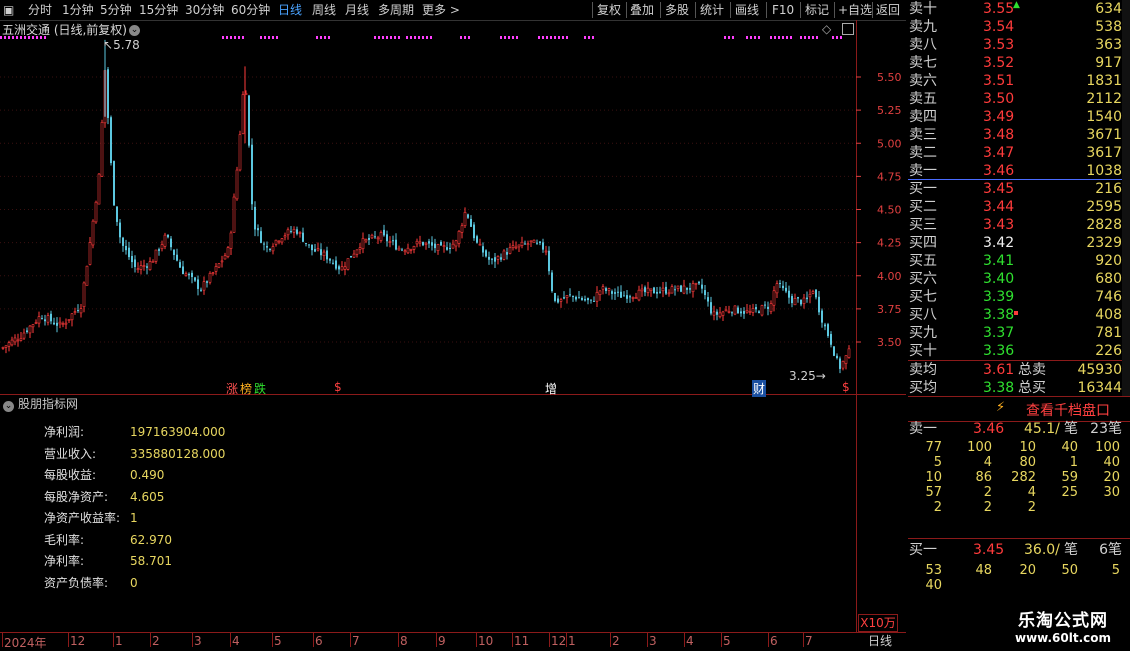 The width and height of the screenshot is (1130, 651). I want to click on sell-row: 卖三 3.48 3671, so click(1015, 135).